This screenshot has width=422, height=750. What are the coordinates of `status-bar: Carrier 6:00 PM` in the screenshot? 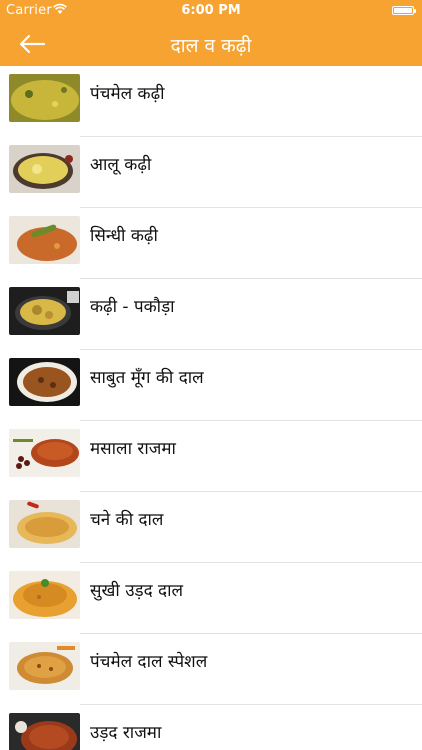 It's located at (211, 11).